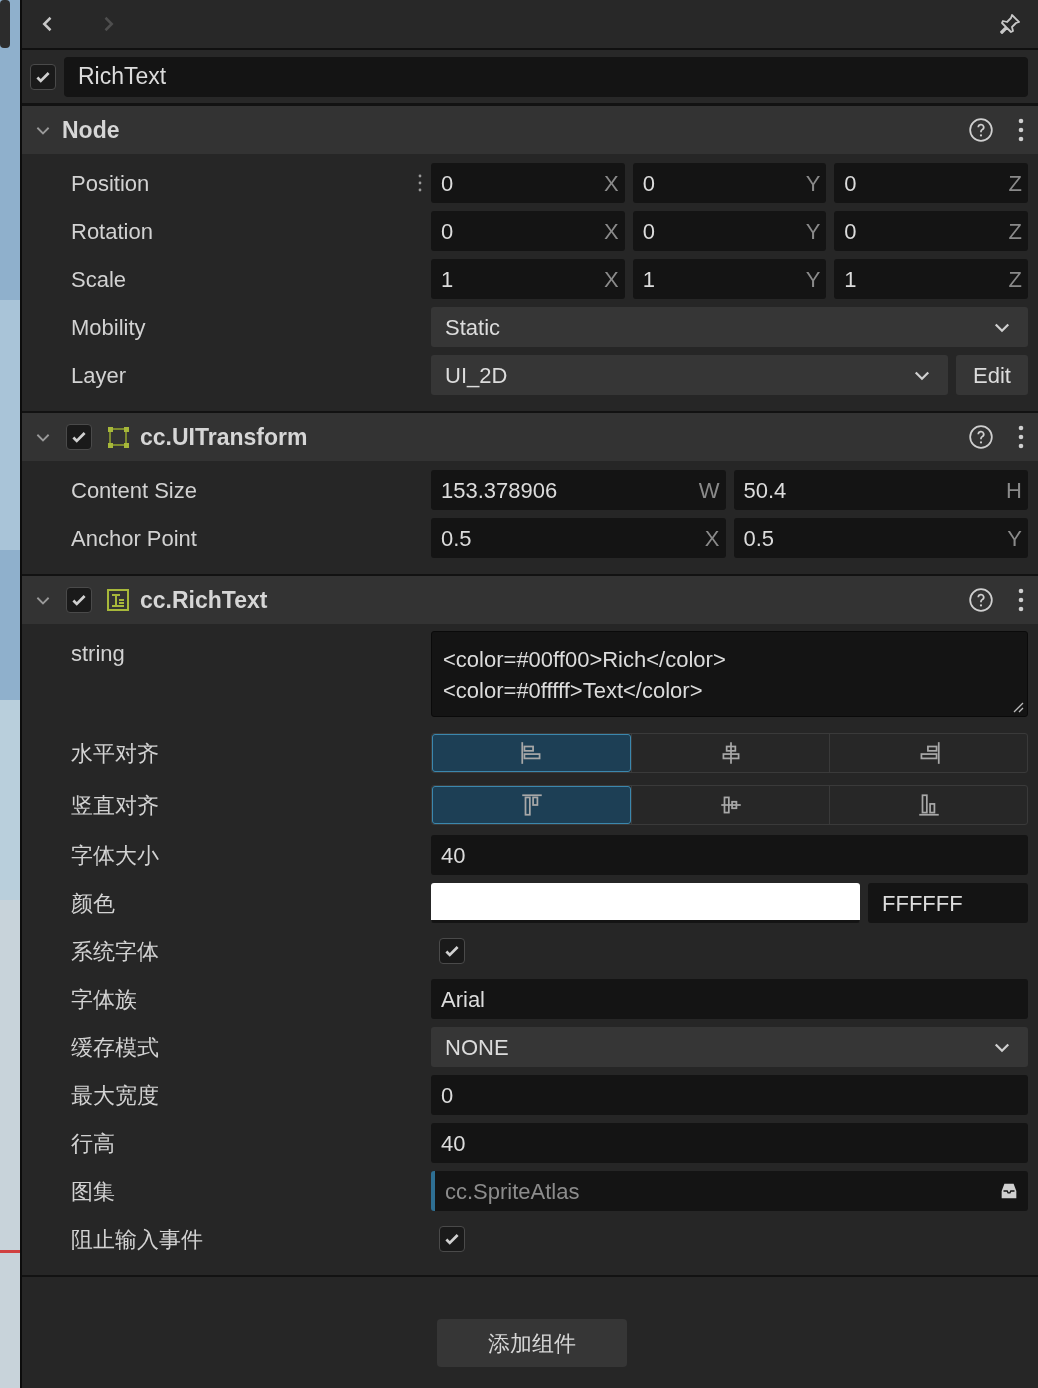  I want to click on property-label: Scale, so click(99, 279).